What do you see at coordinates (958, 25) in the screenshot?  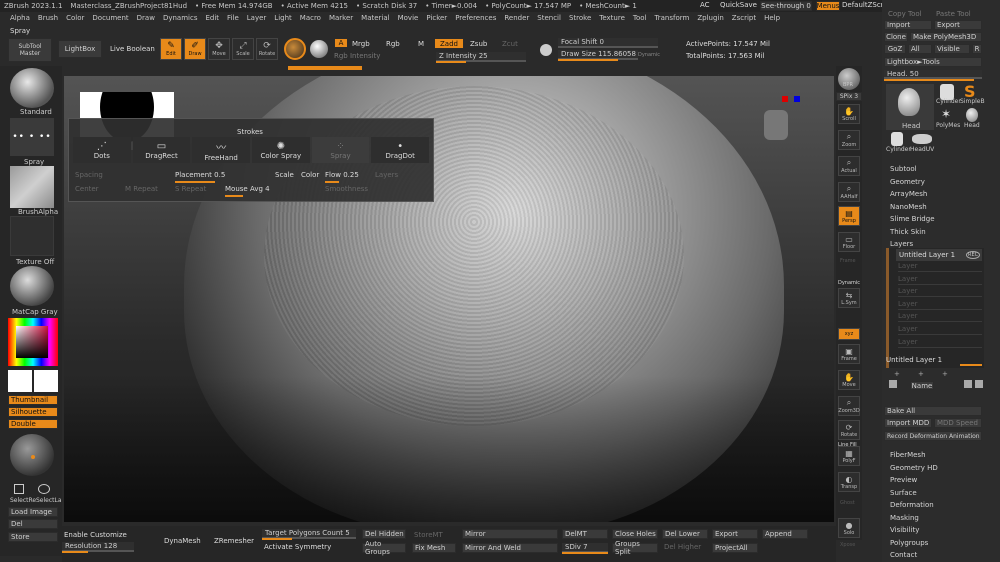 I see `export-button: Export` at bounding box center [958, 25].